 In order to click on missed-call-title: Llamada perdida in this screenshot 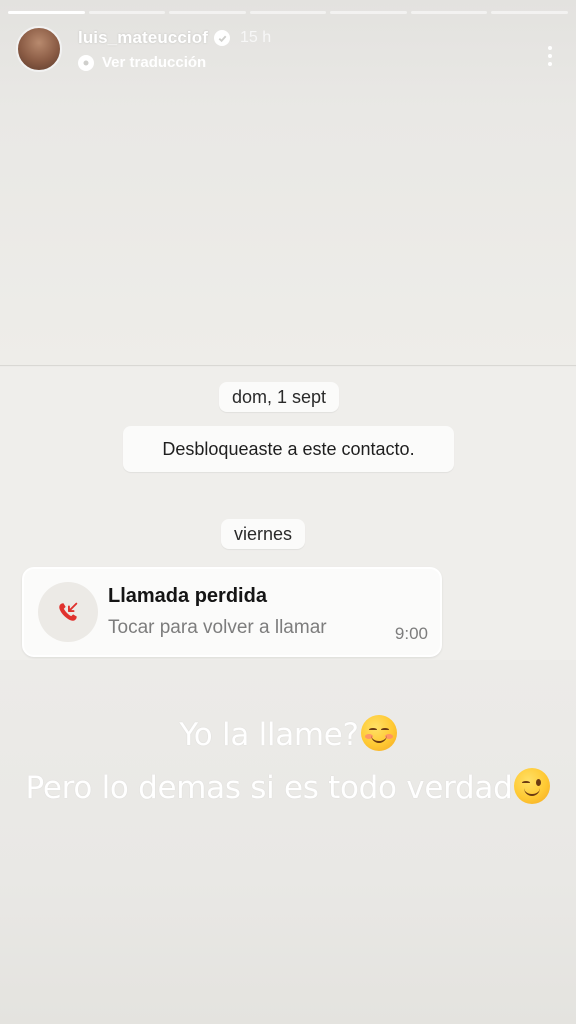, I will do `click(187, 596)`.